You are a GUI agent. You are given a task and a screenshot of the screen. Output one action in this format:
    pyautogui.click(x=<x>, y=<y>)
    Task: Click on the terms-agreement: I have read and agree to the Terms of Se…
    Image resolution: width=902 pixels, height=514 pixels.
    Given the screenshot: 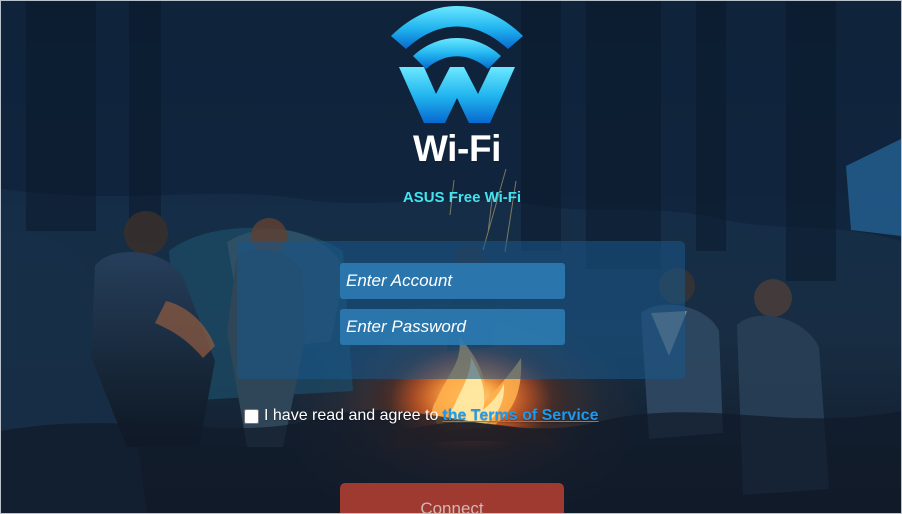 What is the action you would take?
    pyautogui.click(x=421, y=416)
    